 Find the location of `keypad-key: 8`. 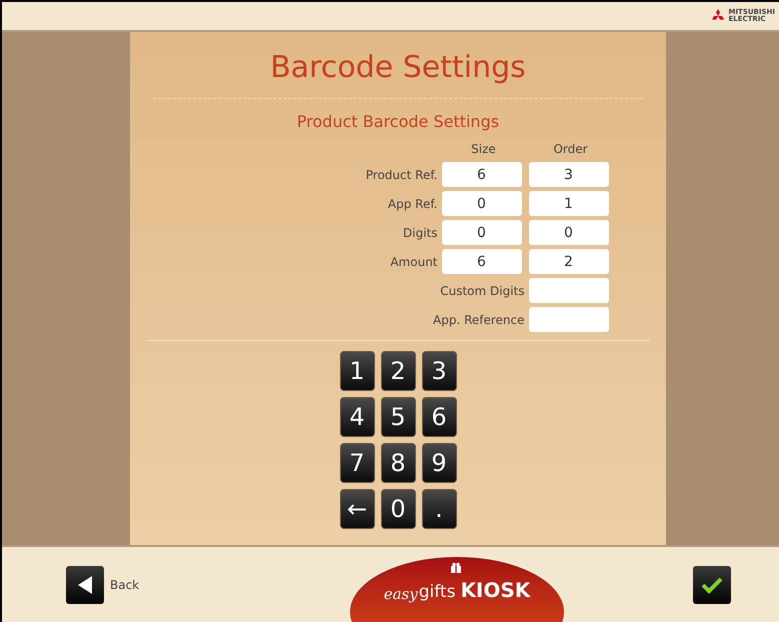

keypad-key: 8 is located at coordinates (398, 463).